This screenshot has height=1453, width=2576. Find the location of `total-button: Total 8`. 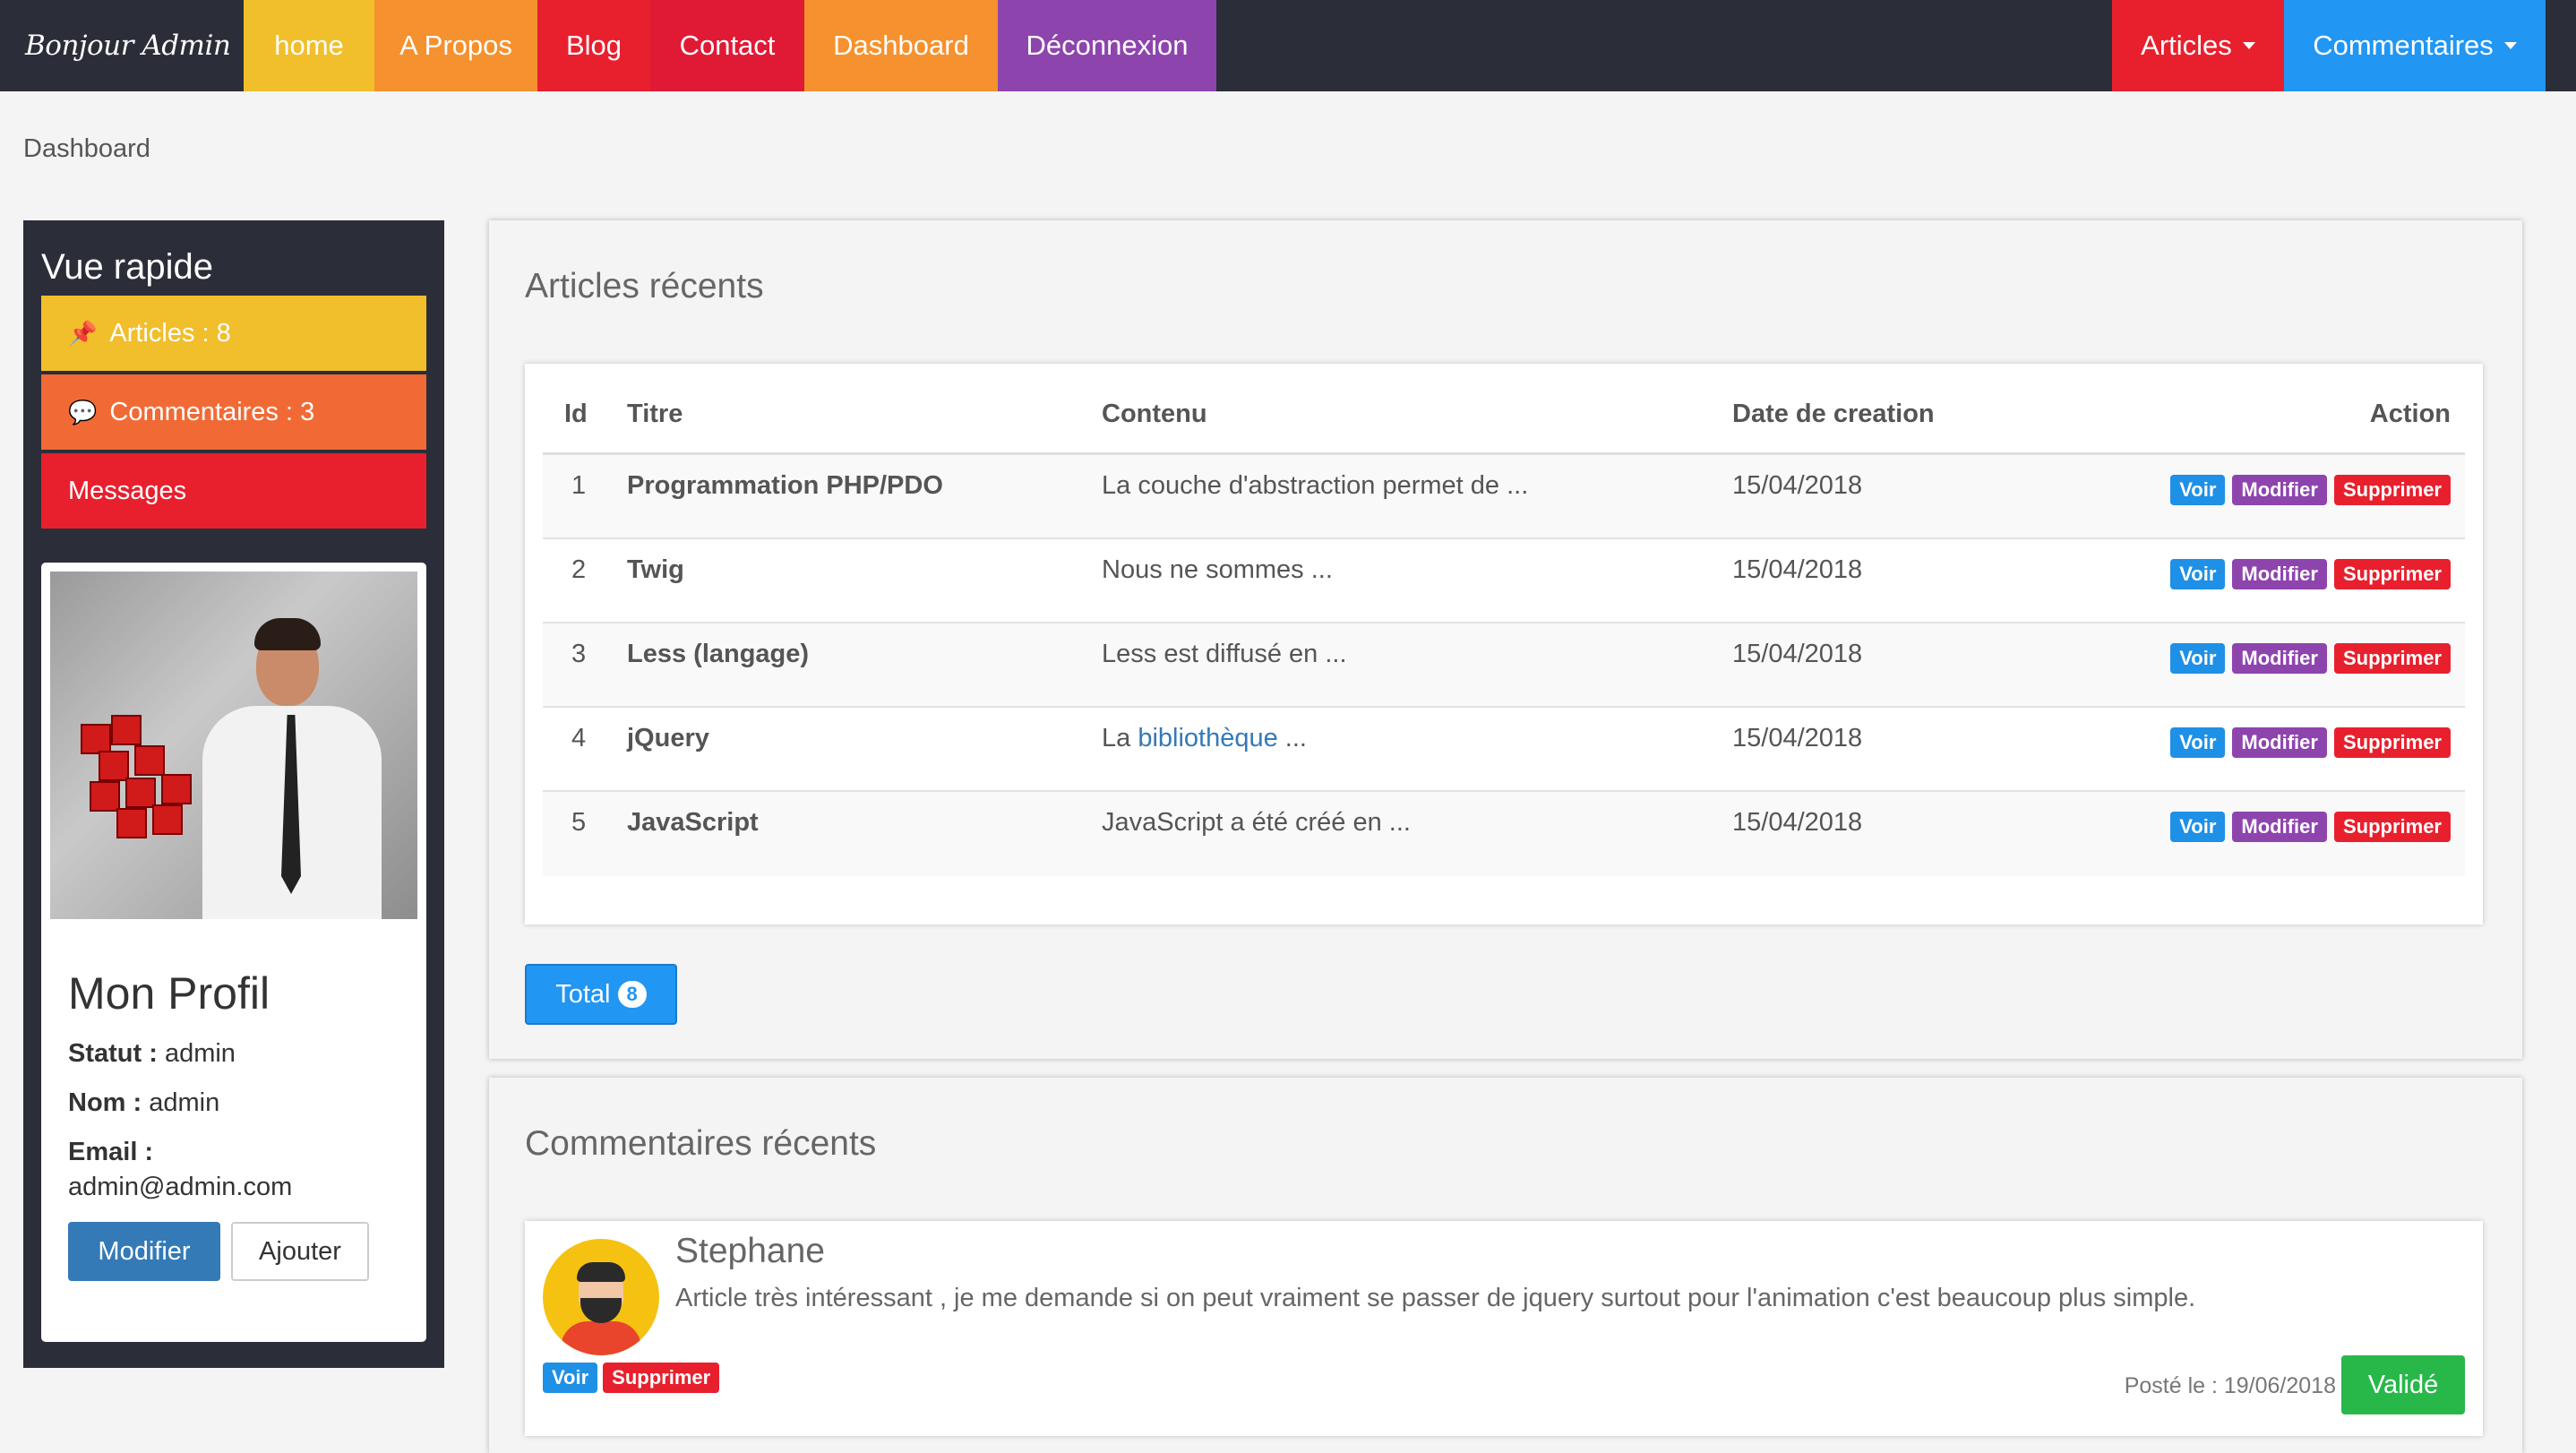

total-button: Total 8 is located at coordinates (601, 995).